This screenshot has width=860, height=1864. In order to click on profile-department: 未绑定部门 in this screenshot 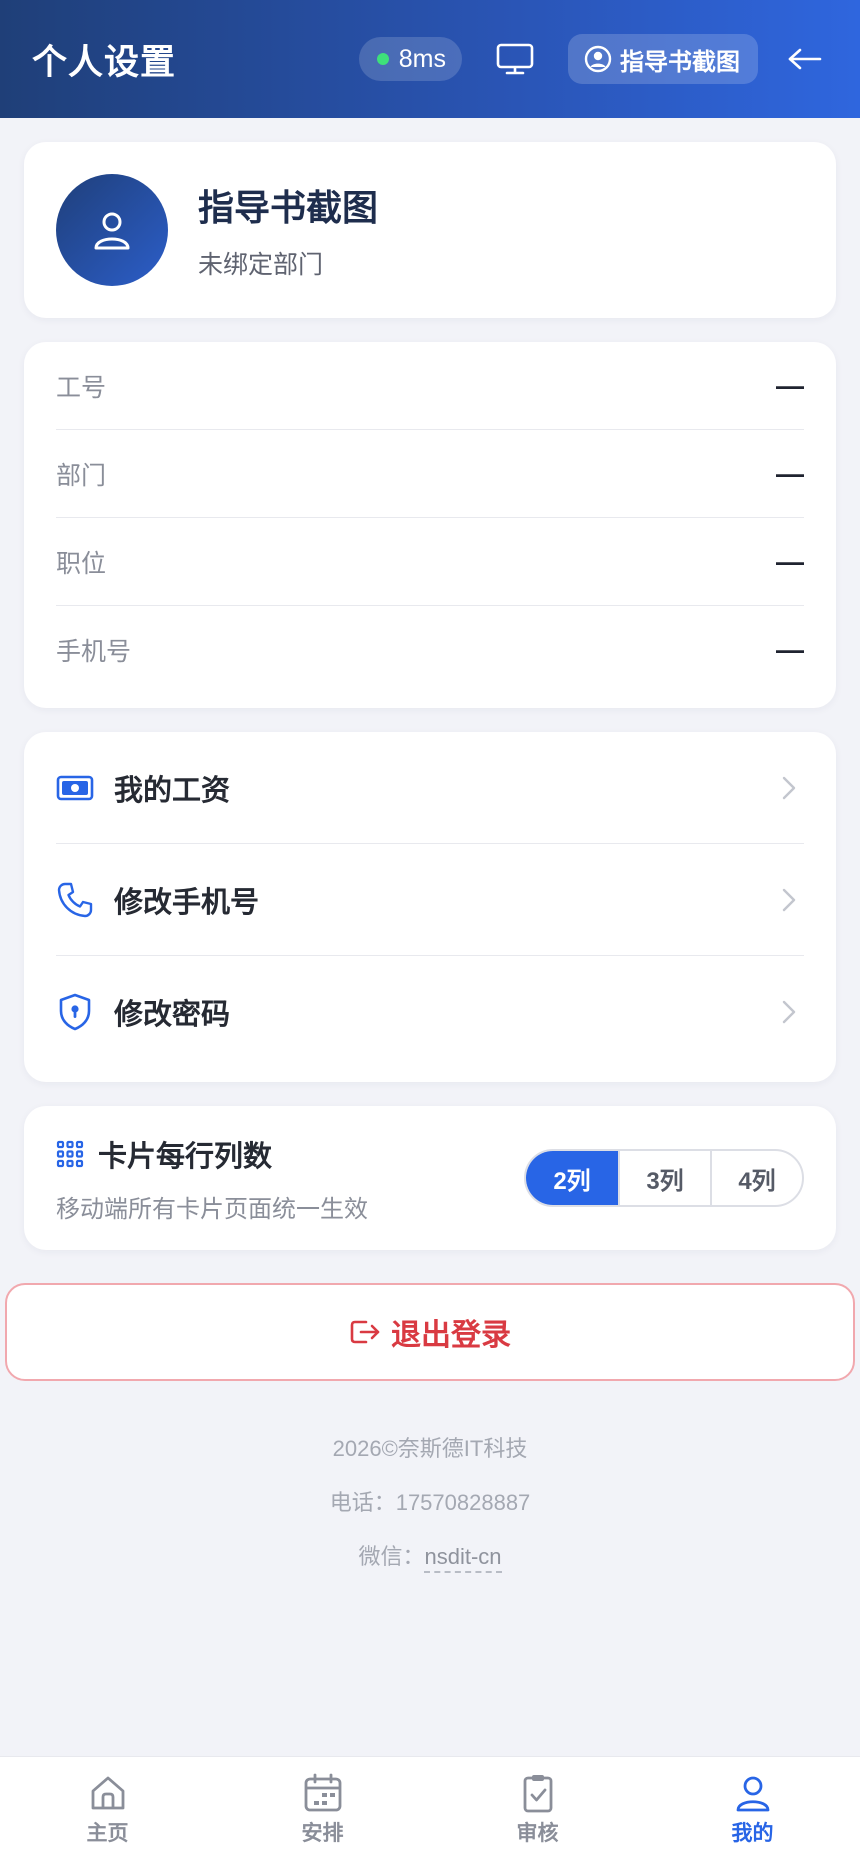, I will do `click(261, 265)`.